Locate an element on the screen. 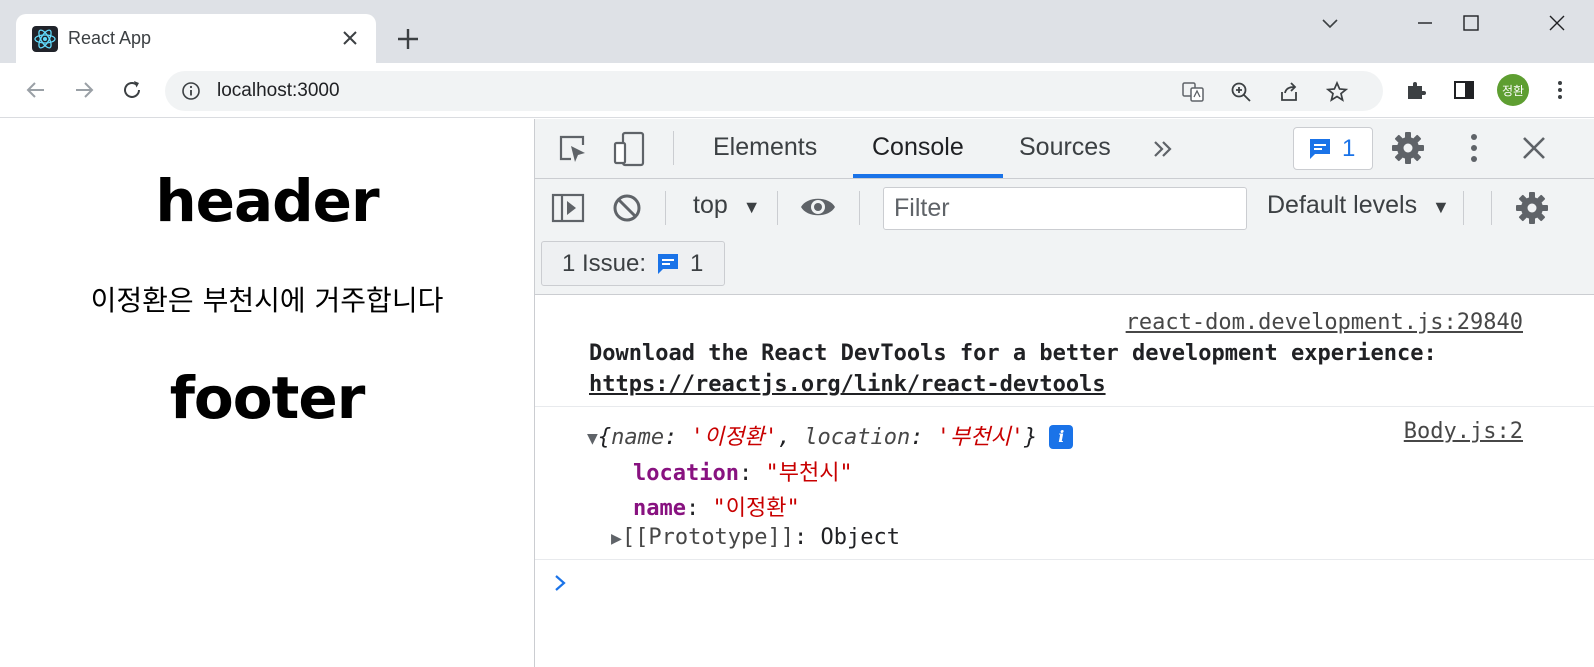  forward-button is located at coordinates (84, 90).